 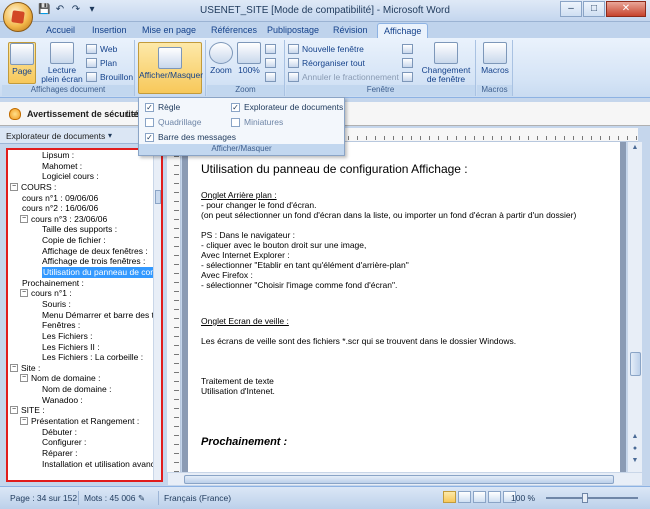 I want to click on document-map-checkbox: ✓ Explorateur de documents, so click(x=287, y=107).